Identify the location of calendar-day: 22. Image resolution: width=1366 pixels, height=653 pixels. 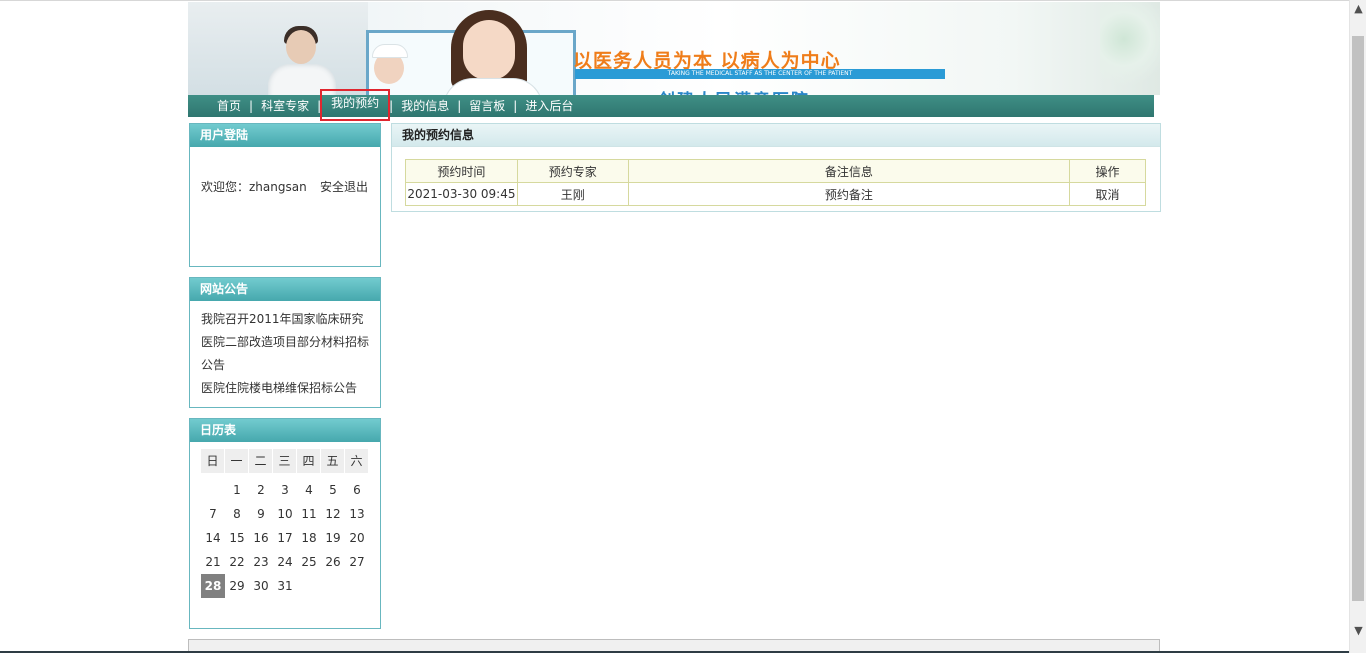
(237, 562).